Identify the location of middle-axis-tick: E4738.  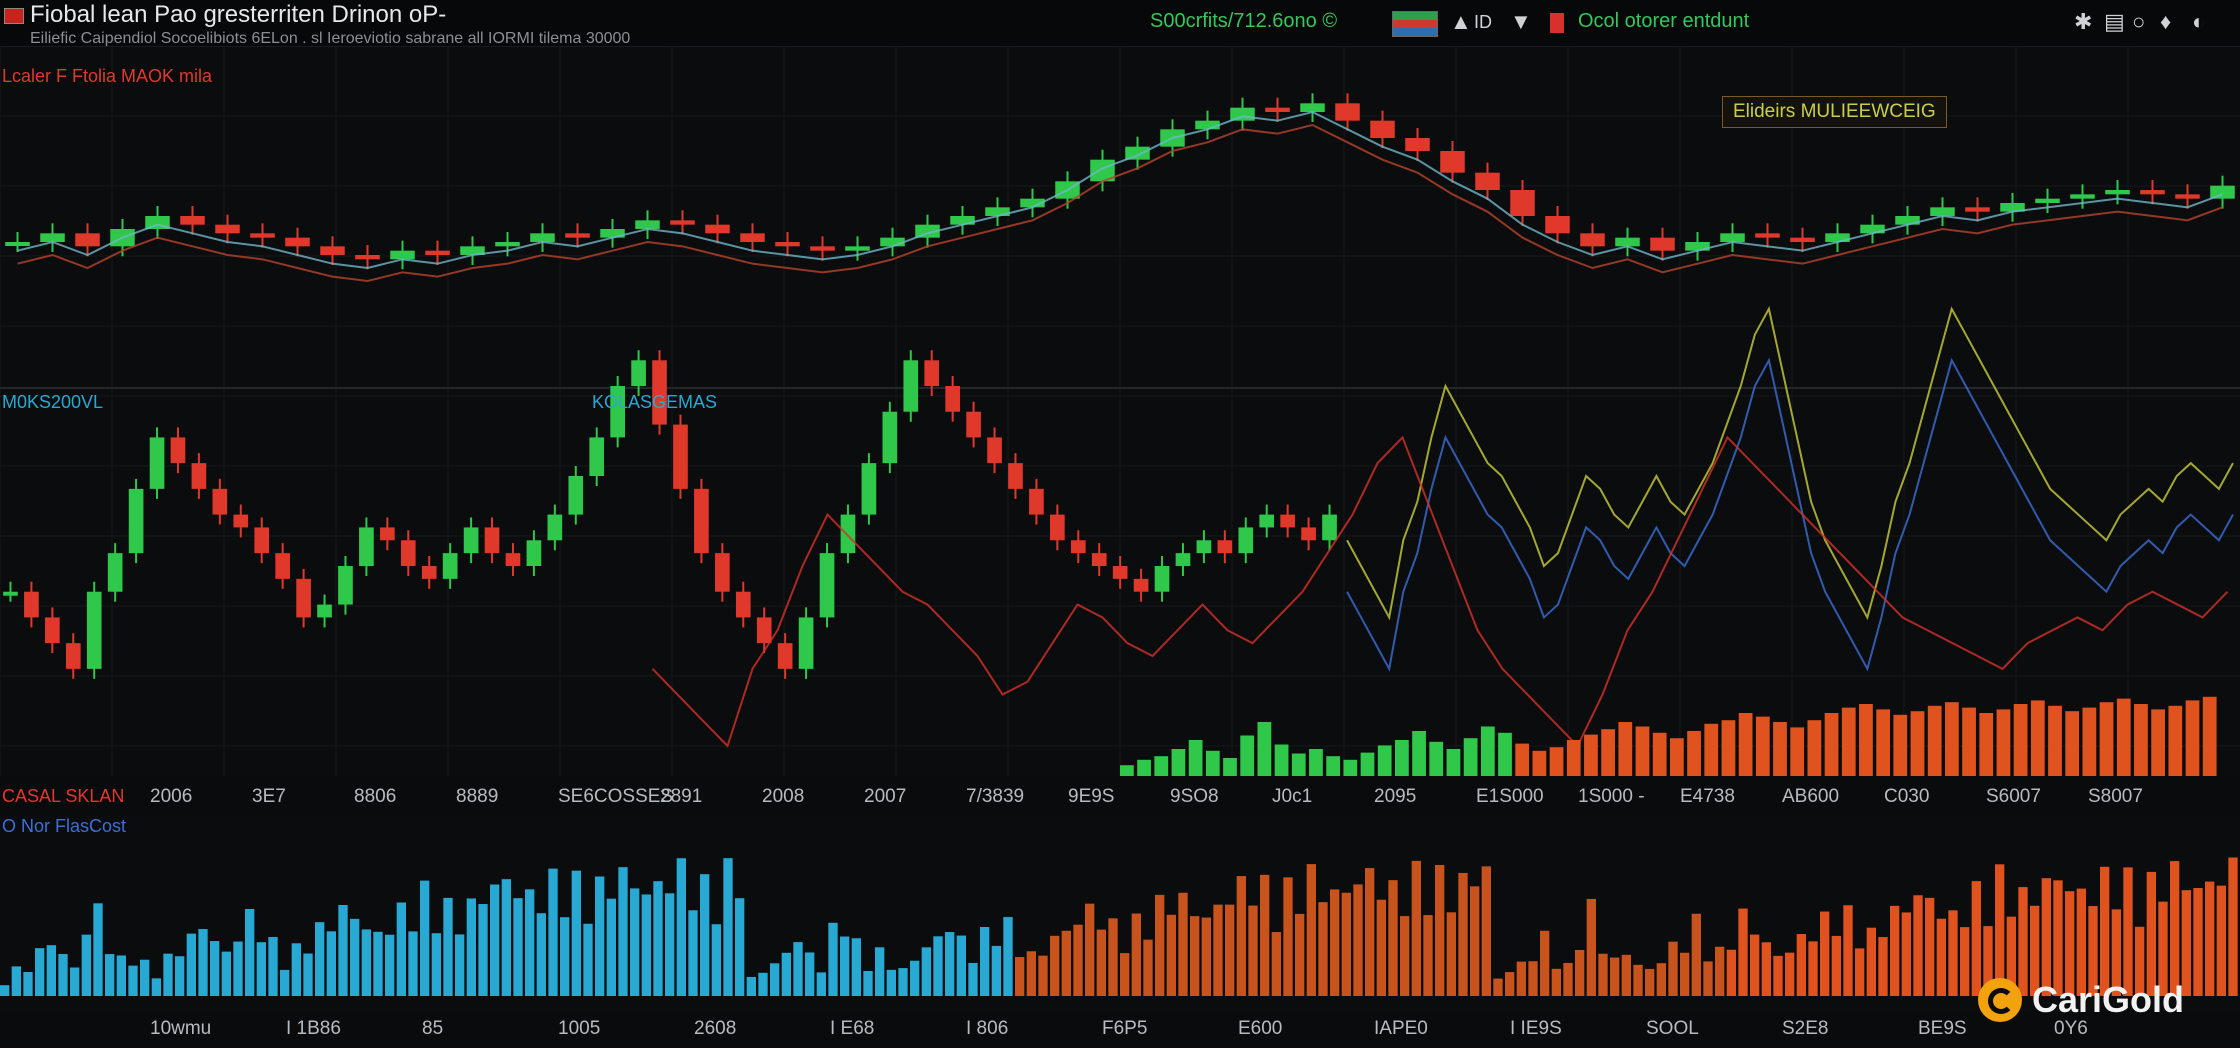
(1707, 796).